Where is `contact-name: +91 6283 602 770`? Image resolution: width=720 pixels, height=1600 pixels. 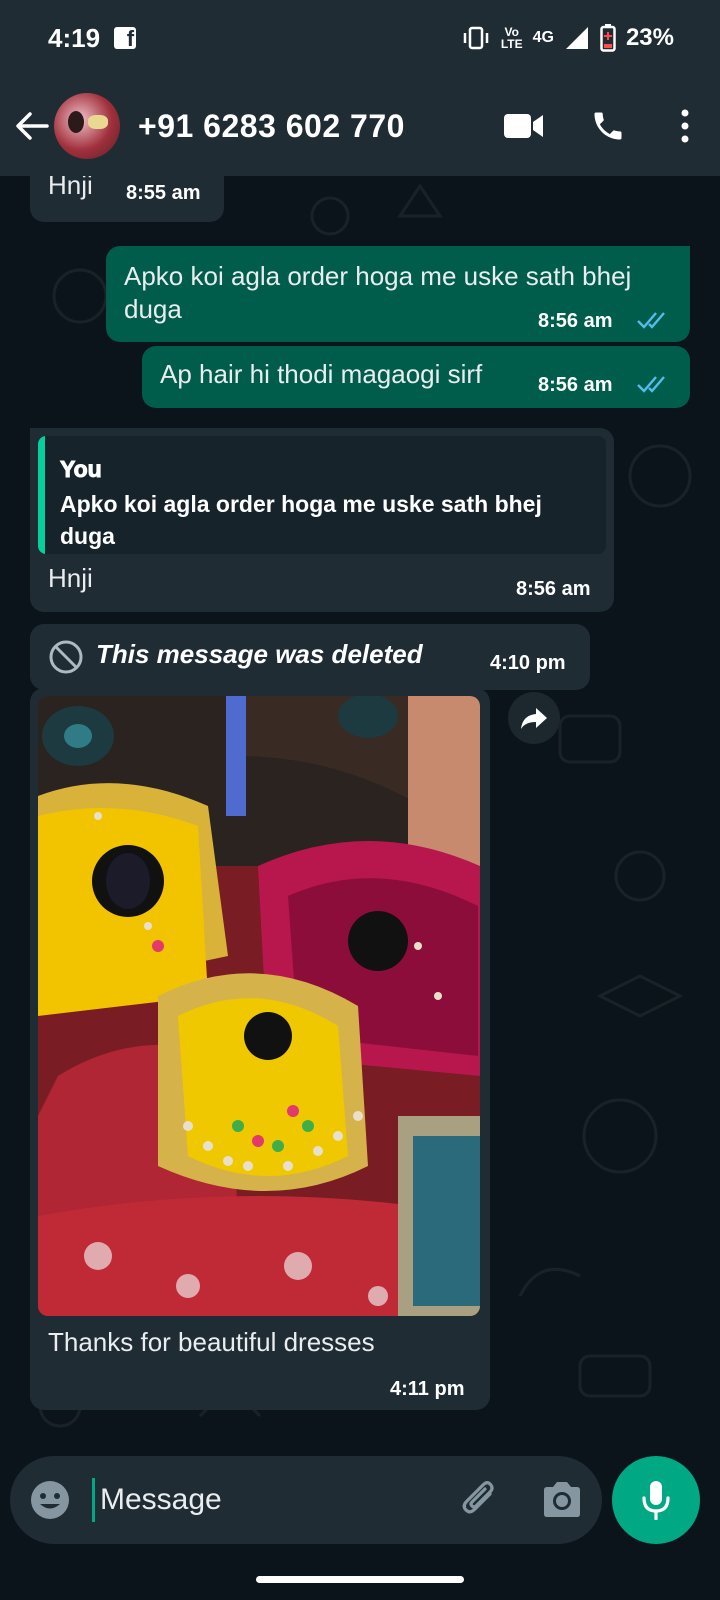
contact-name: +91 6283 602 770 is located at coordinates (271, 126).